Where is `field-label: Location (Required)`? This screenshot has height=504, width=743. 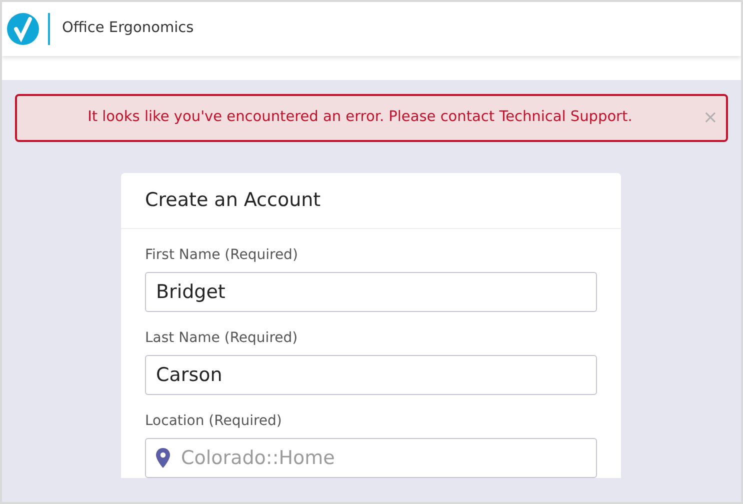 field-label: Location (Required) is located at coordinates (214, 421).